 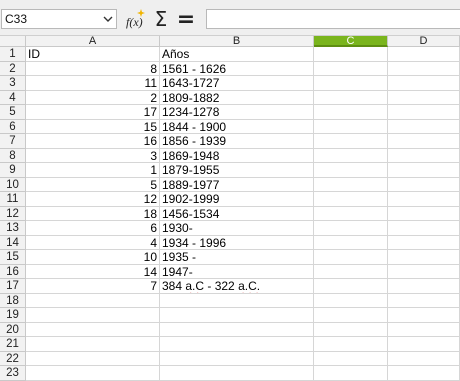 I want to click on cell-a12: 18, so click(x=93, y=213).